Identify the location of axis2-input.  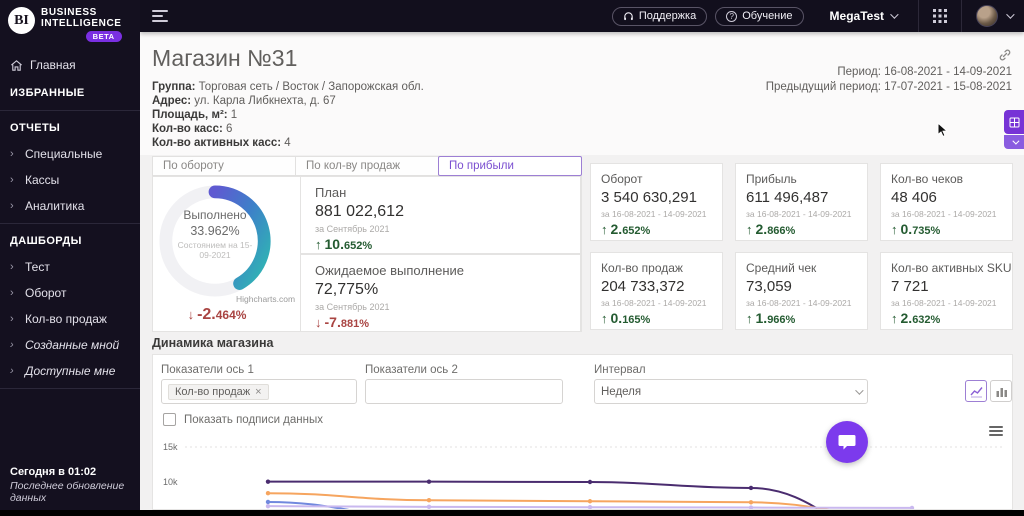
(464, 391).